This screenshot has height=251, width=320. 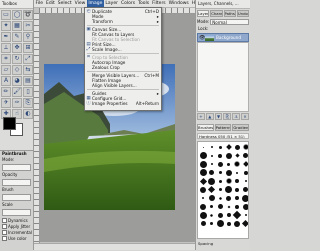 I want to click on menu-view: View, so click(x=80, y=3).